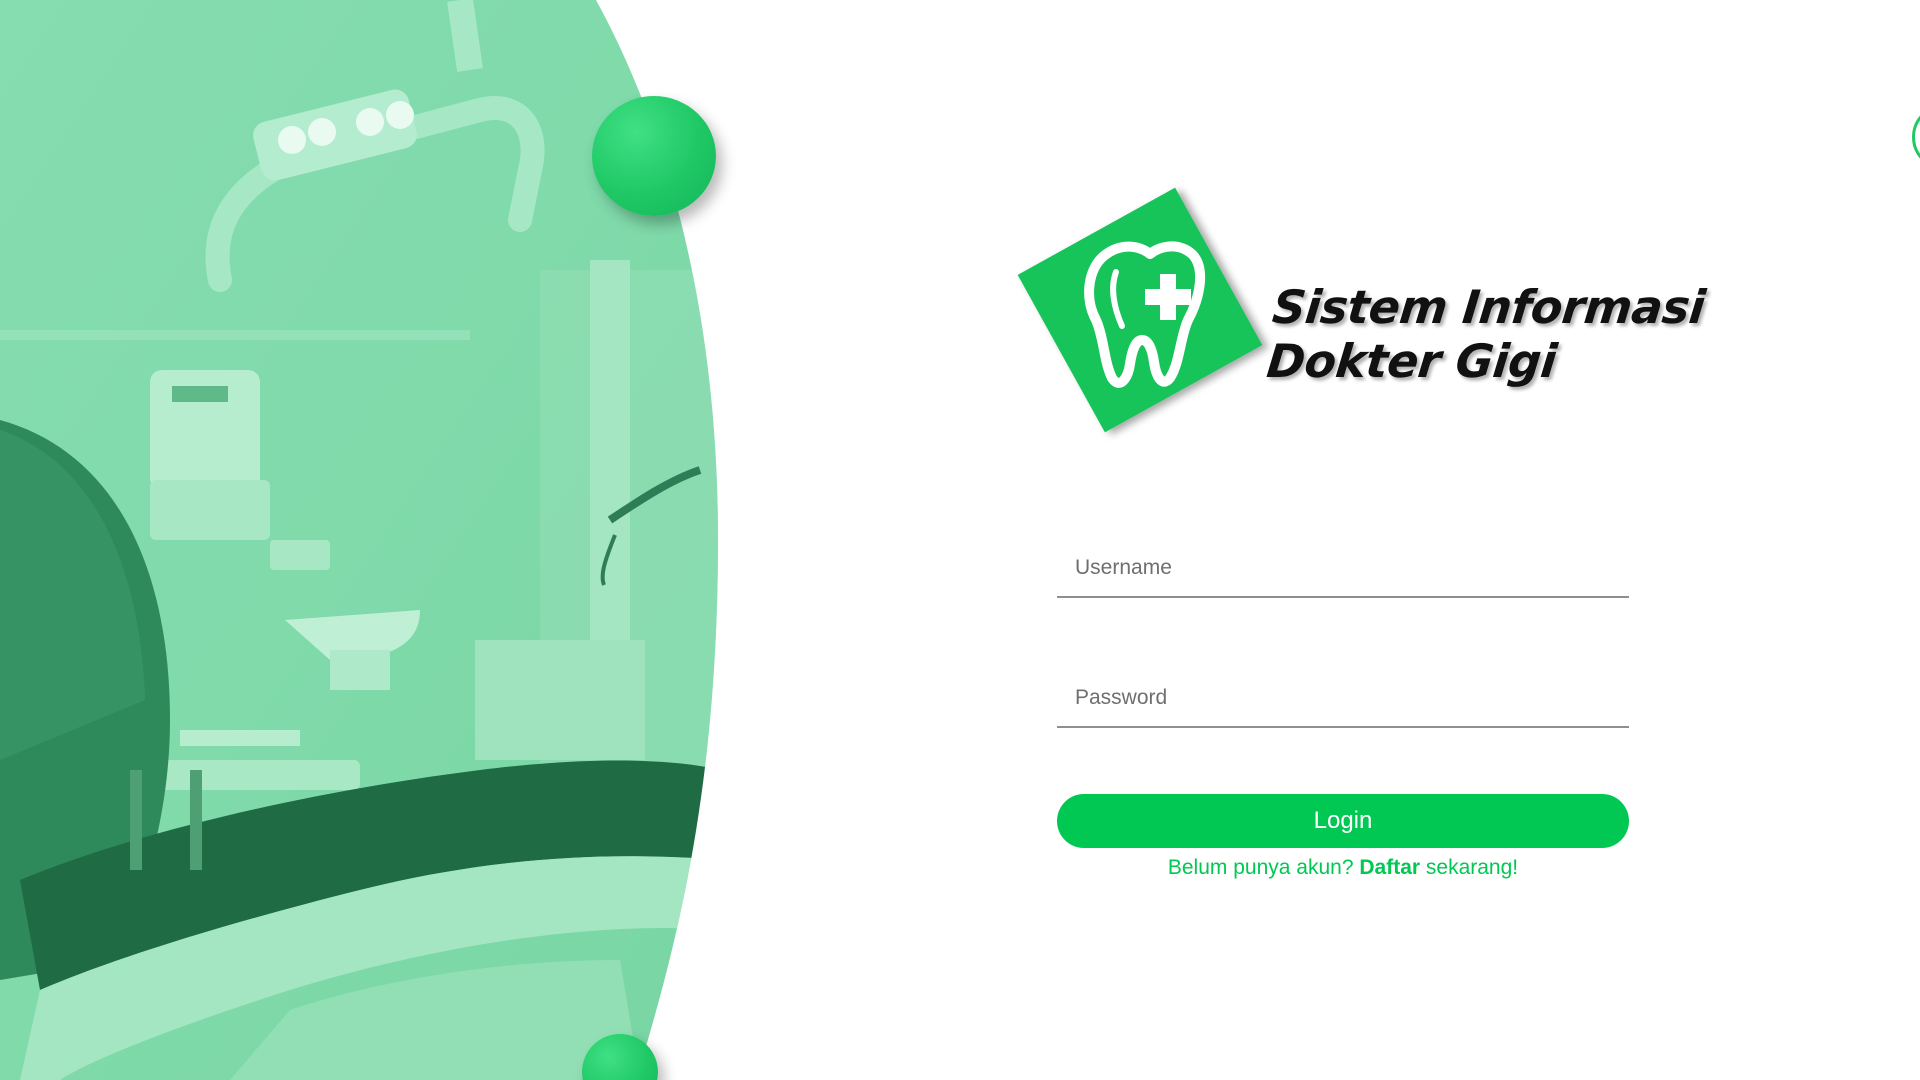 This screenshot has width=1920, height=1080. Describe the element at coordinates (1343, 821) in the screenshot. I see `login-button: Login` at that location.